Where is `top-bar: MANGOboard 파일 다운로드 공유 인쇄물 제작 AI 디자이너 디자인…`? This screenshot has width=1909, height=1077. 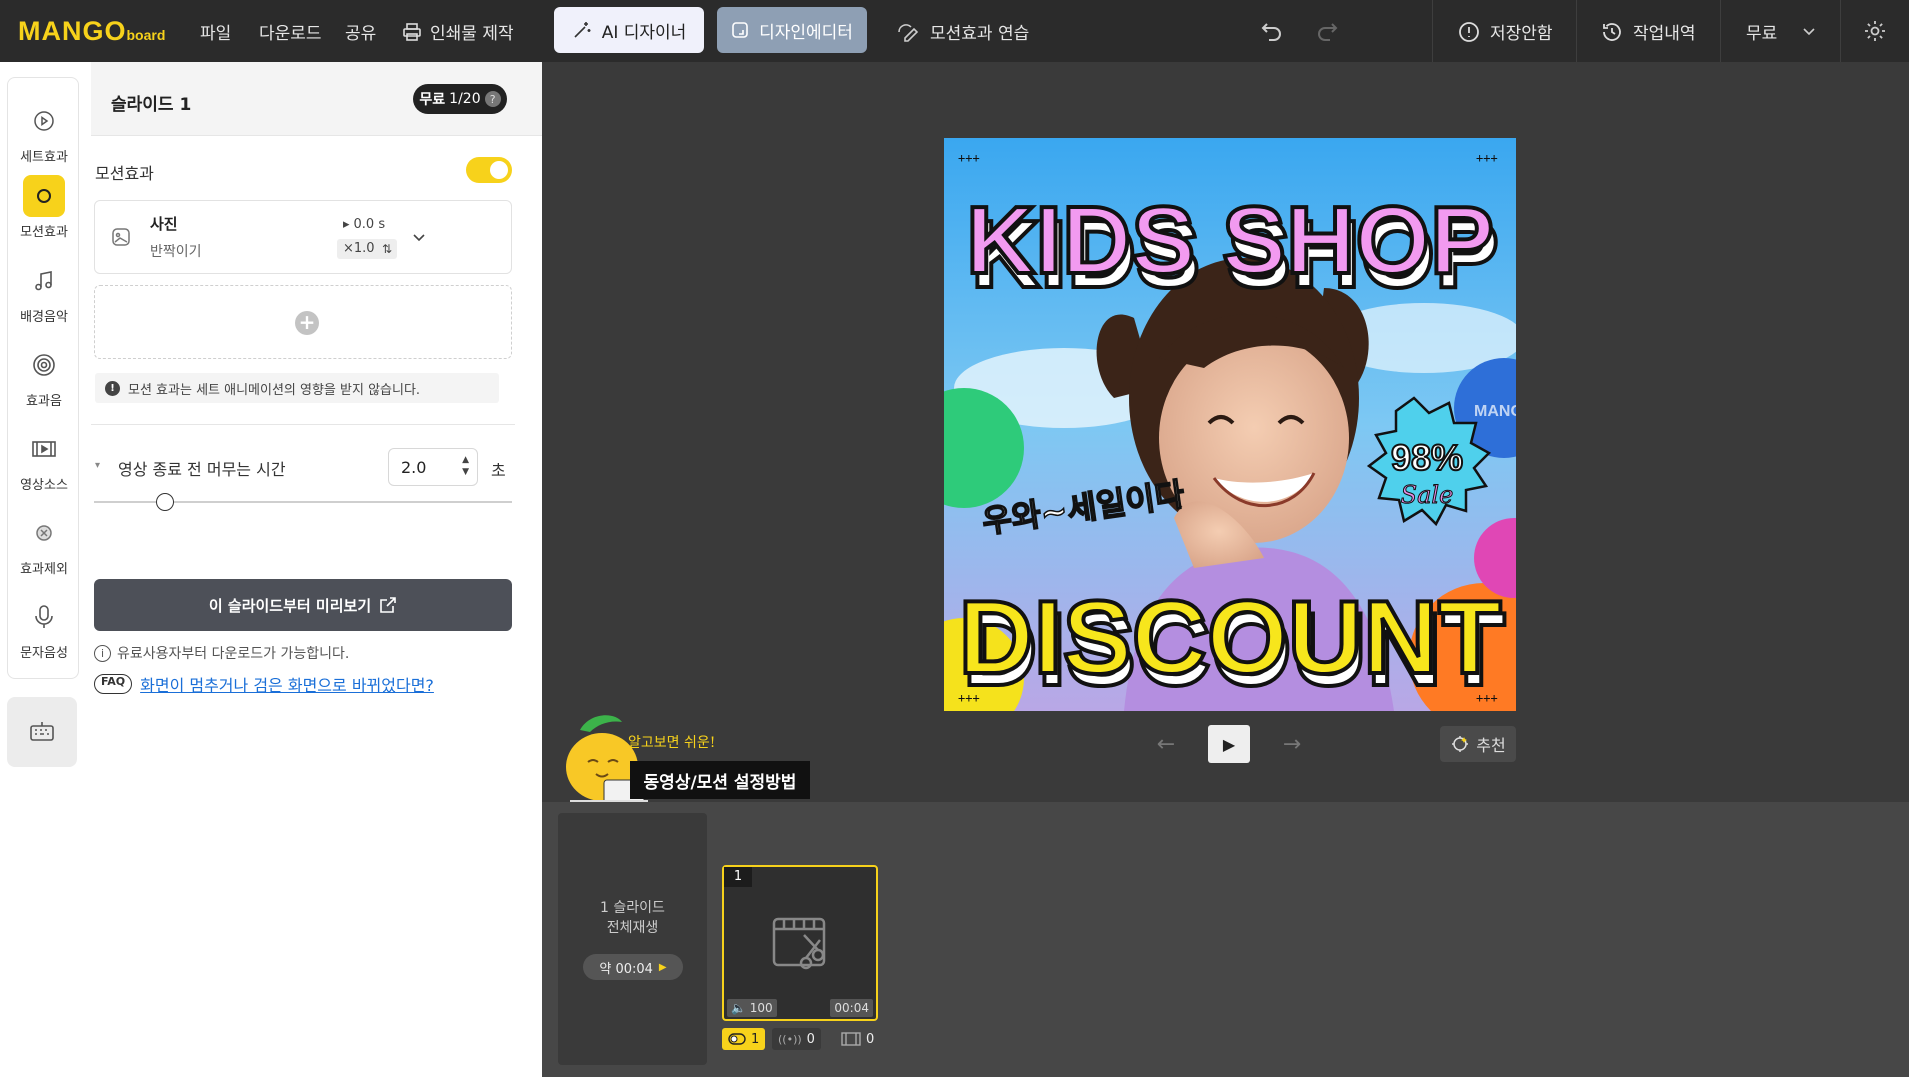
top-bar: MANGOboard 파일 다운로드 공유 인쇄물 제작 AI 디자이너 디자인… is located at coordinates (954, 31).